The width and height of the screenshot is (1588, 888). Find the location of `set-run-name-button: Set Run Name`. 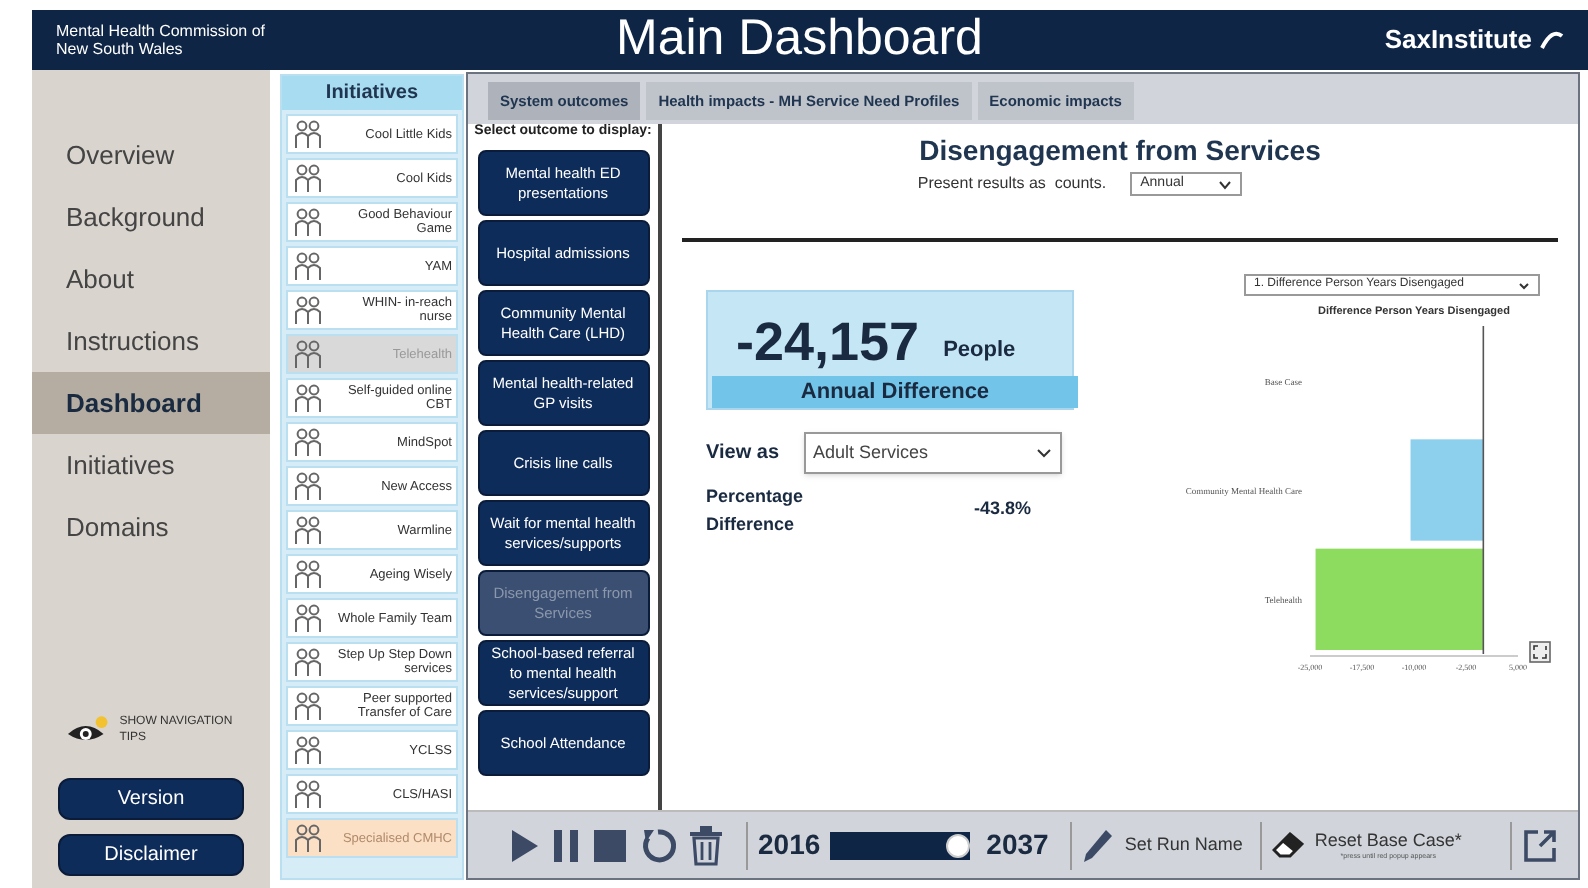

set-run-name-button: Set Run Name is located at coordinates (1183, 845).